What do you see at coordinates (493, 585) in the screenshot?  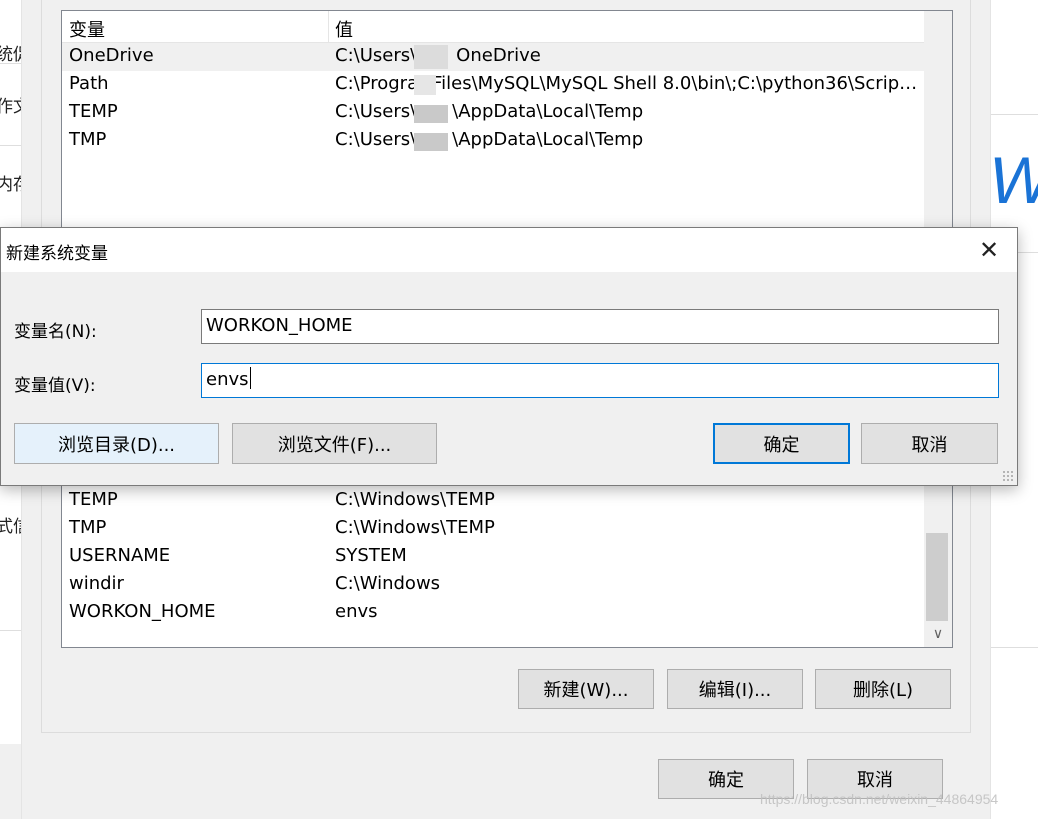 I see `table-row: windir C:\Windows` at bounding box center [493, 585].